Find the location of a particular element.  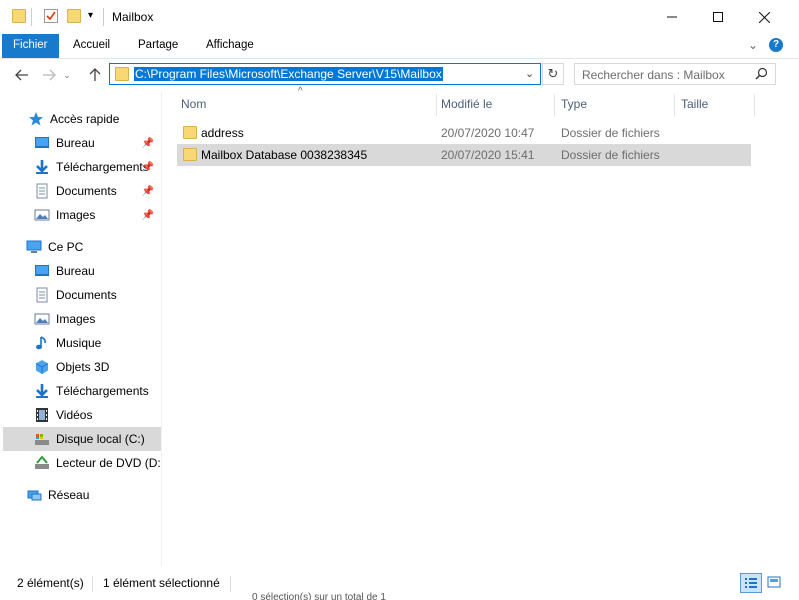

column-header-modified: Modifié le is located at coordinates (495, 104).